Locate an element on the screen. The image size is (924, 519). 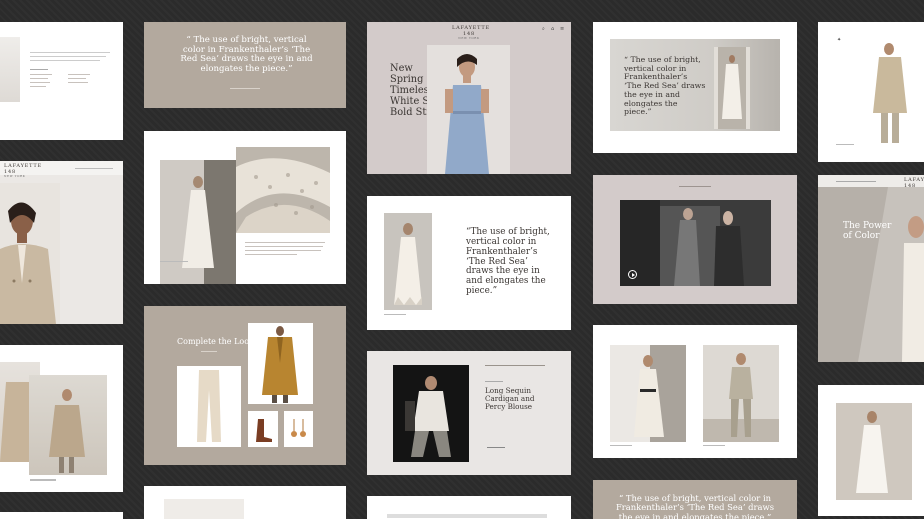
trousers-photo is located at coordinates (209, 406).